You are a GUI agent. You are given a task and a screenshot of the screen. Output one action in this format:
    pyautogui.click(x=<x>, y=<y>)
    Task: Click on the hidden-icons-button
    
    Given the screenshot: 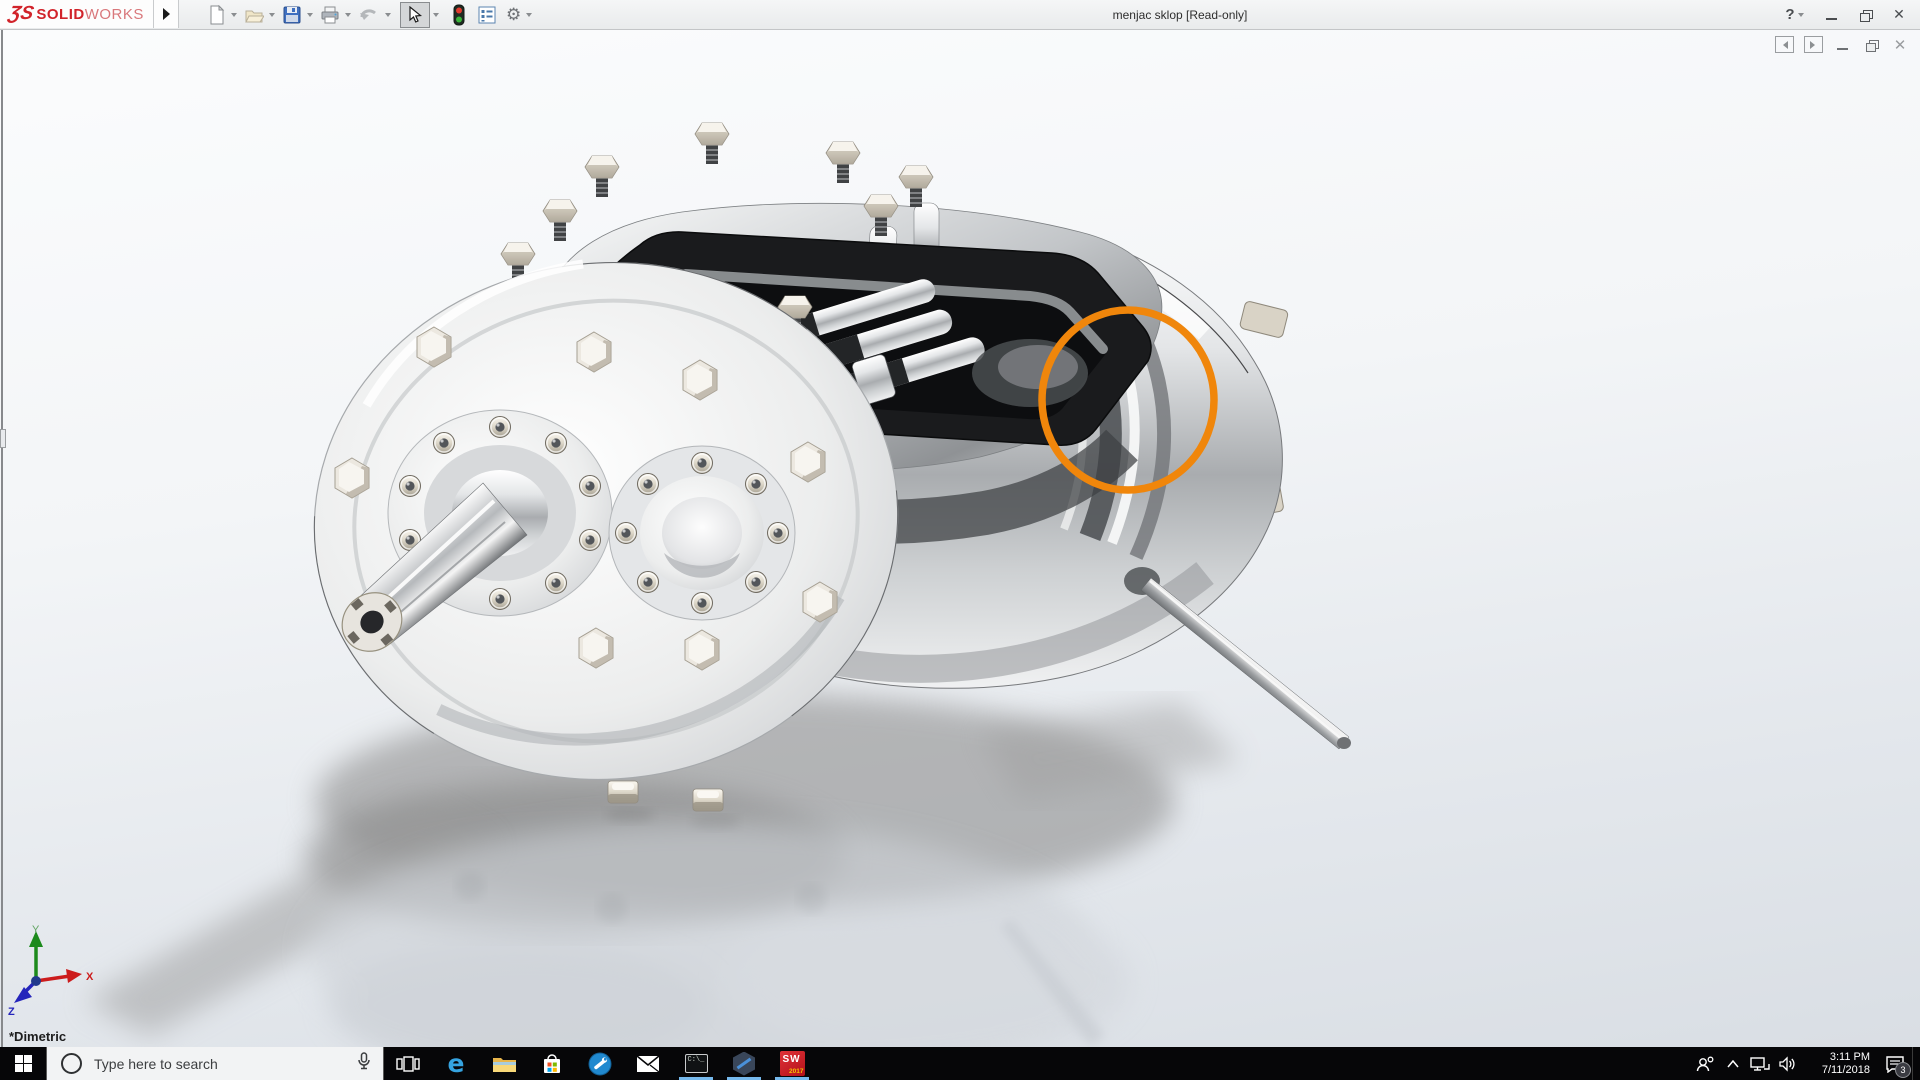 What is the action you would take?
    pyautogui.click(x=1733, y=1063)
    